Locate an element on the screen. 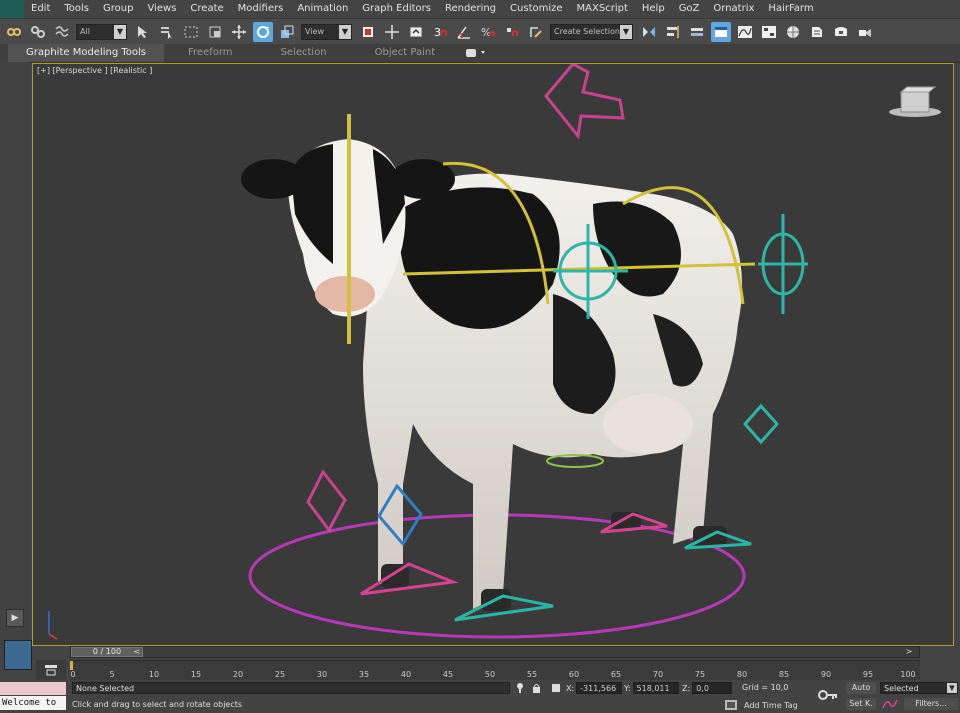  edit-named-selection-icon is located at coordinates (536, 32).